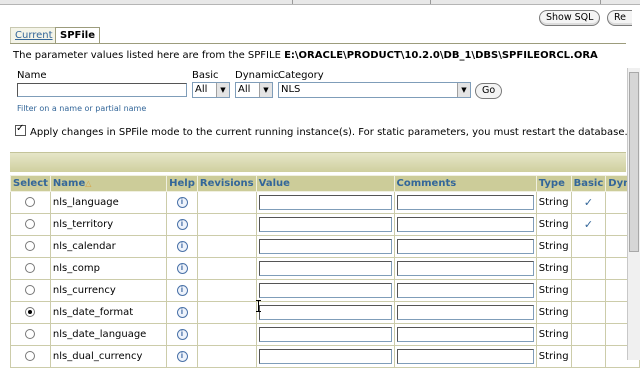 The width and height of the screenshot is (640, 368). Describe the element at coordinates (570, 18) in the screenshot. I see `show-sql-button: Show SQL` at that location.